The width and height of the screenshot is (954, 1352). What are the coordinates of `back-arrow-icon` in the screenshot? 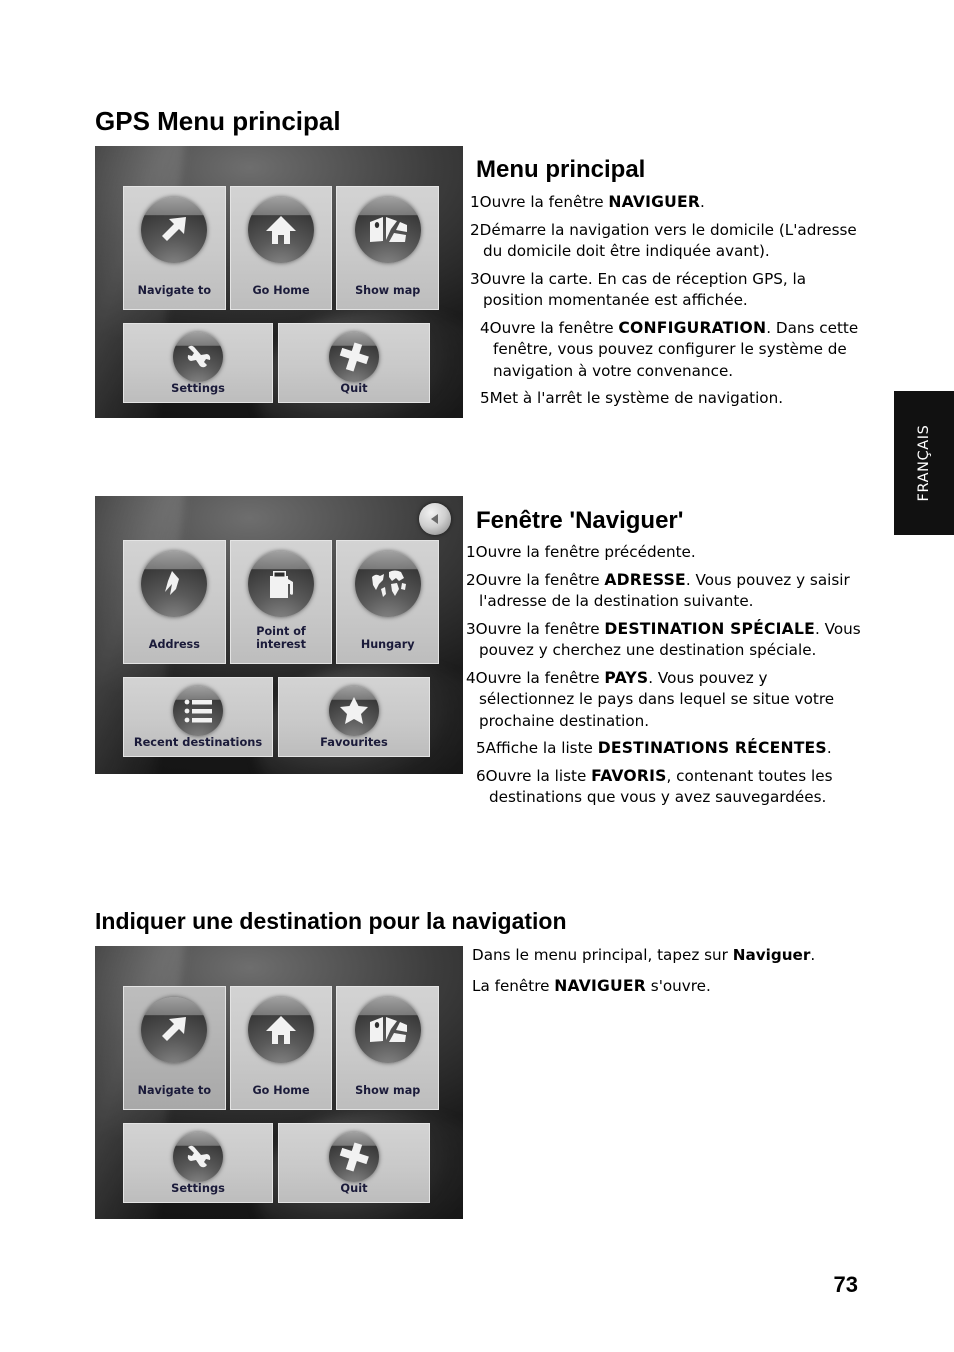 It's located at (435, 519).